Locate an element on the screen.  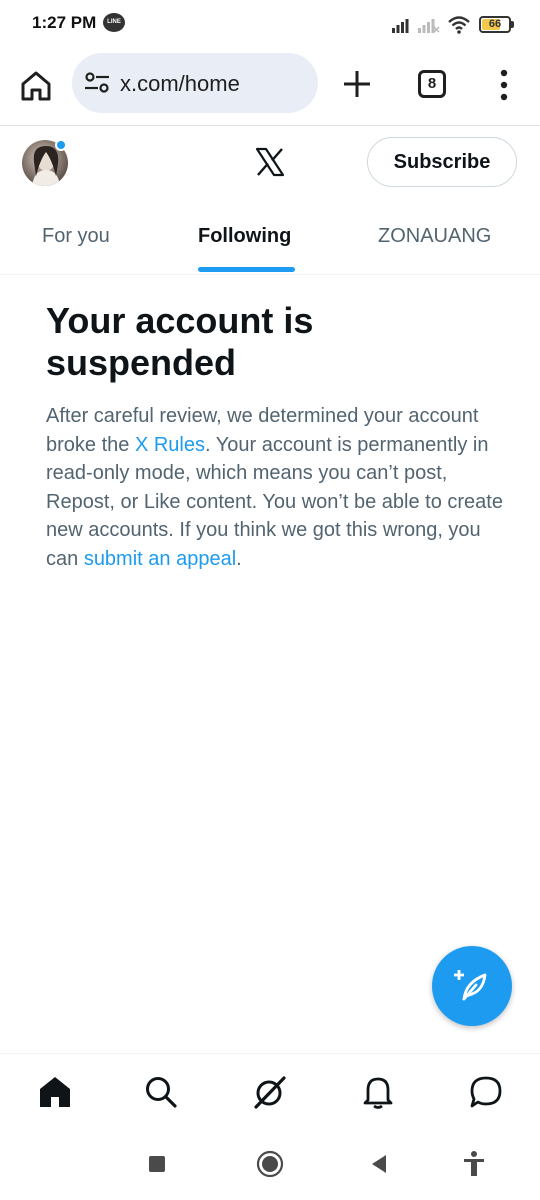
url-text: x.com/home is located at coordinates (180, 84).